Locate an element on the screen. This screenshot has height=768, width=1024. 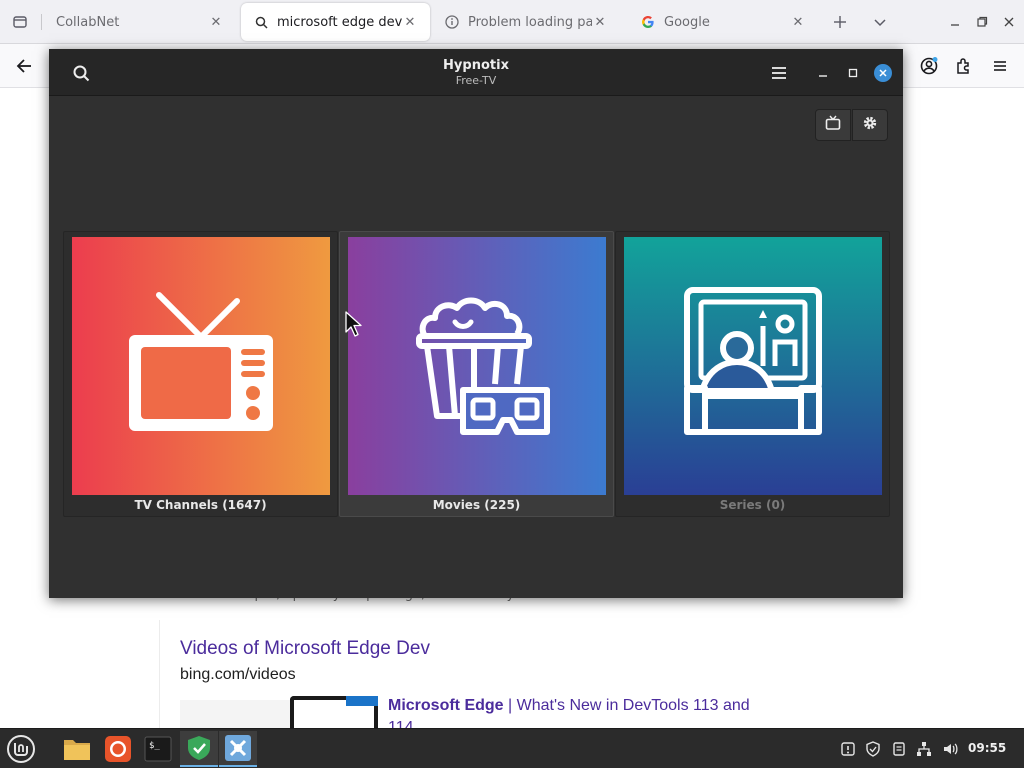
volume-icon is located at coordinates (950, 749).